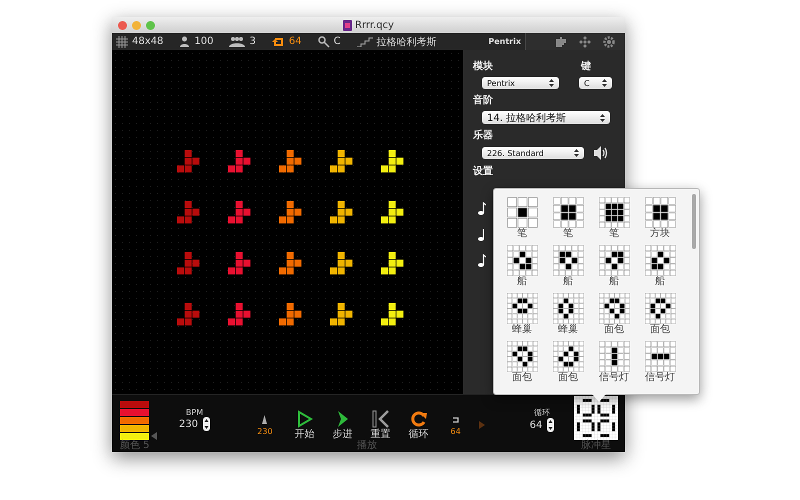  Describe the element at coordinates (188, 424) in the screenshot. I see `bpm-value: 230` at that location.